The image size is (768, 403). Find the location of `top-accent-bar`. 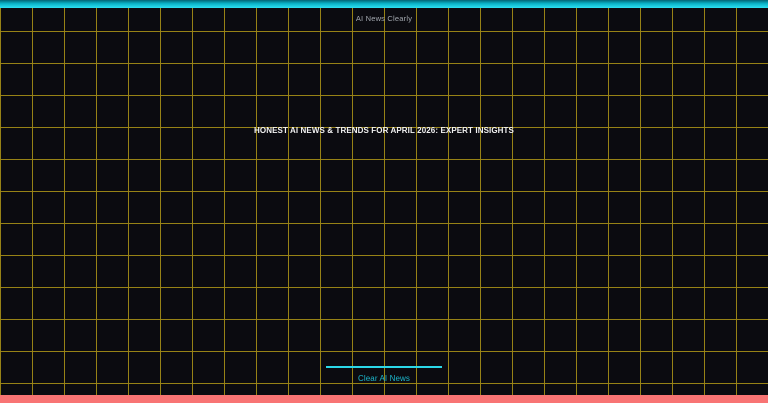

top-accent-bar is located at coordinates (384, 4).